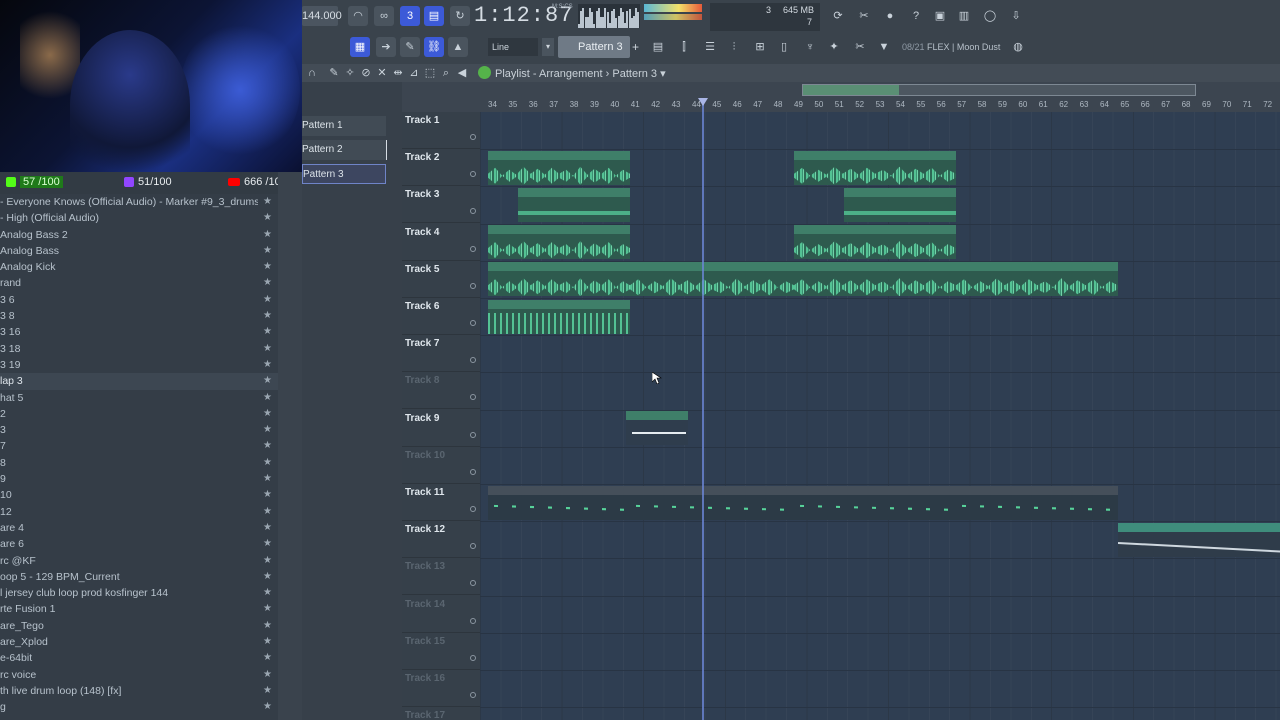 The image size is (1280, 720). Describe the element at coordinates (441, 465) in the screenshot. I see `track-header: Track 10` at that location.